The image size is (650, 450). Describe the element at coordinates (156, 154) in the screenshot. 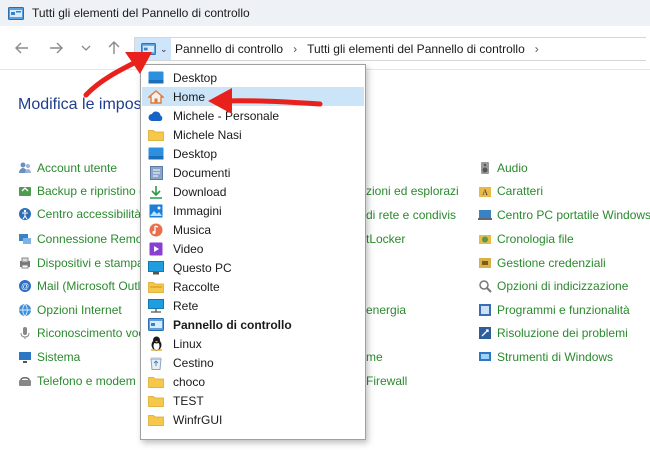

I see `desktop-folder-icon` at that location.